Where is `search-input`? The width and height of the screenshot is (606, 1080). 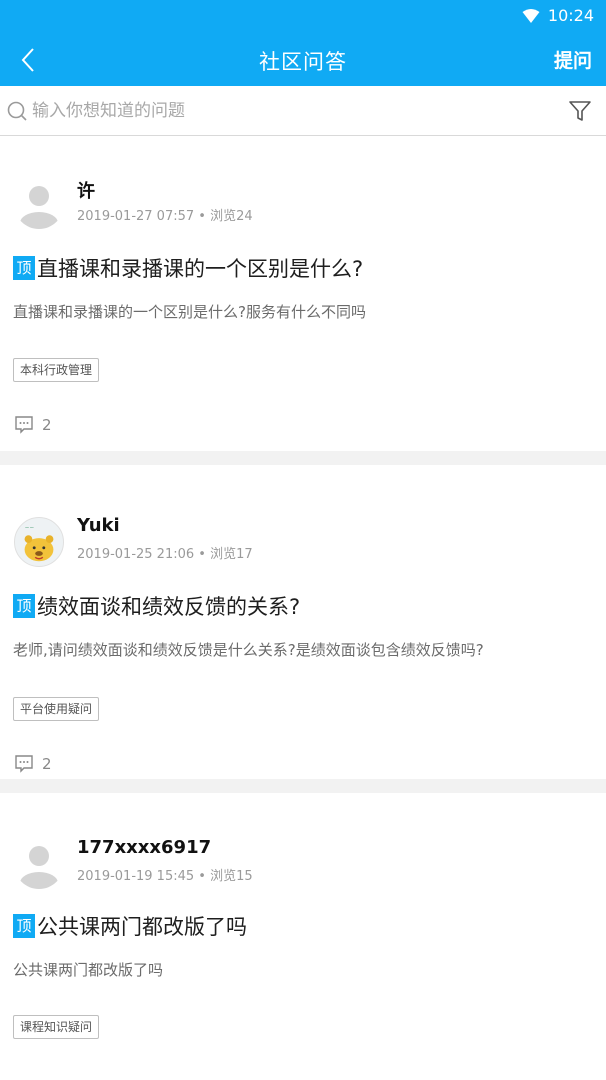
search-input is located at coordinates (292, 111).